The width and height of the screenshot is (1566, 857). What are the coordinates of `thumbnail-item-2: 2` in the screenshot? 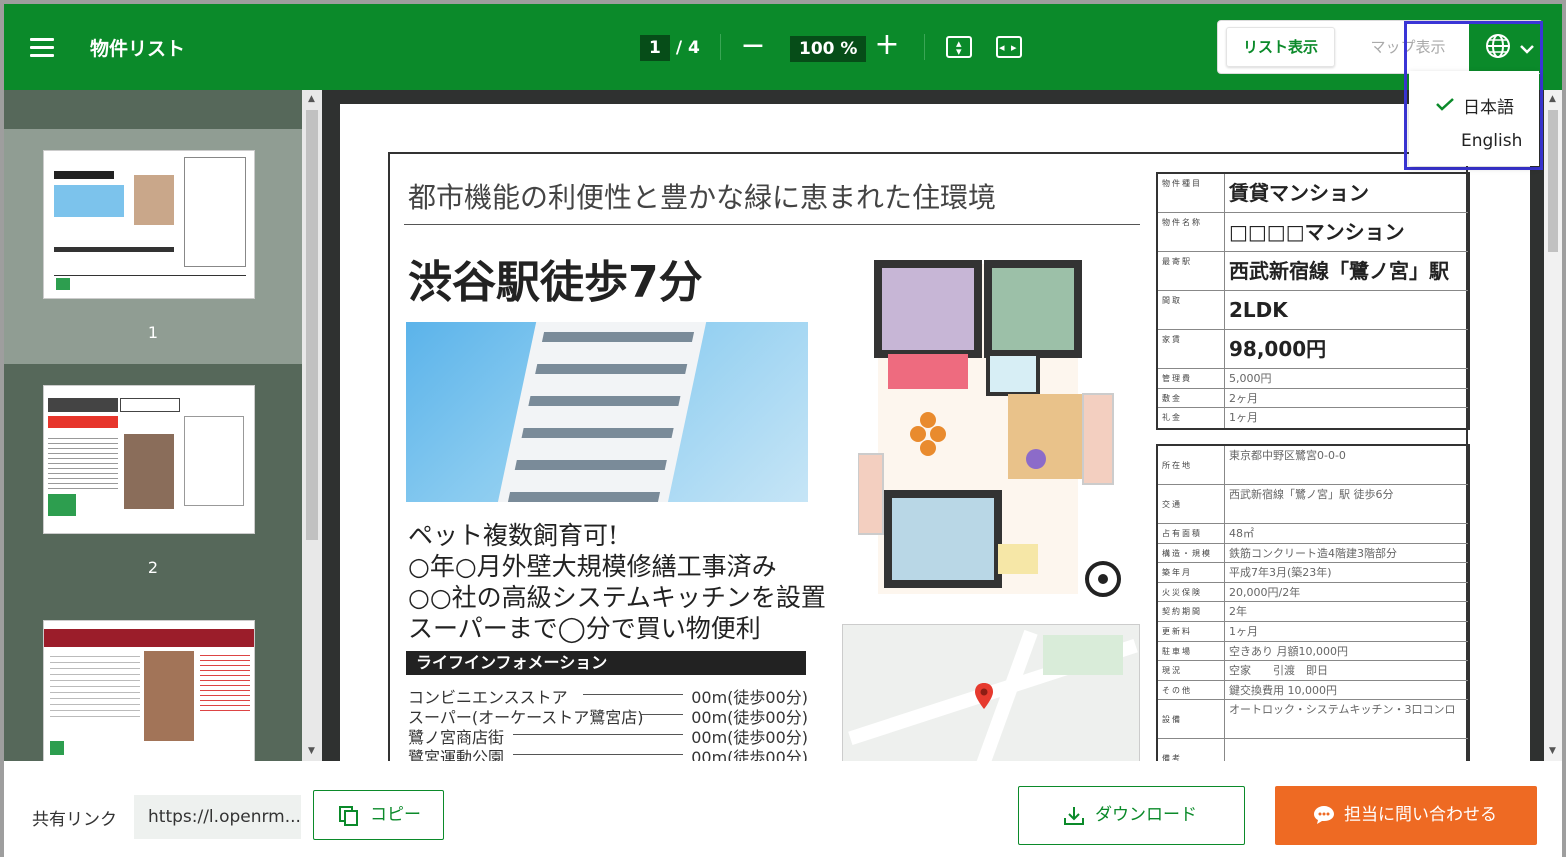 It's located at (153, 481).